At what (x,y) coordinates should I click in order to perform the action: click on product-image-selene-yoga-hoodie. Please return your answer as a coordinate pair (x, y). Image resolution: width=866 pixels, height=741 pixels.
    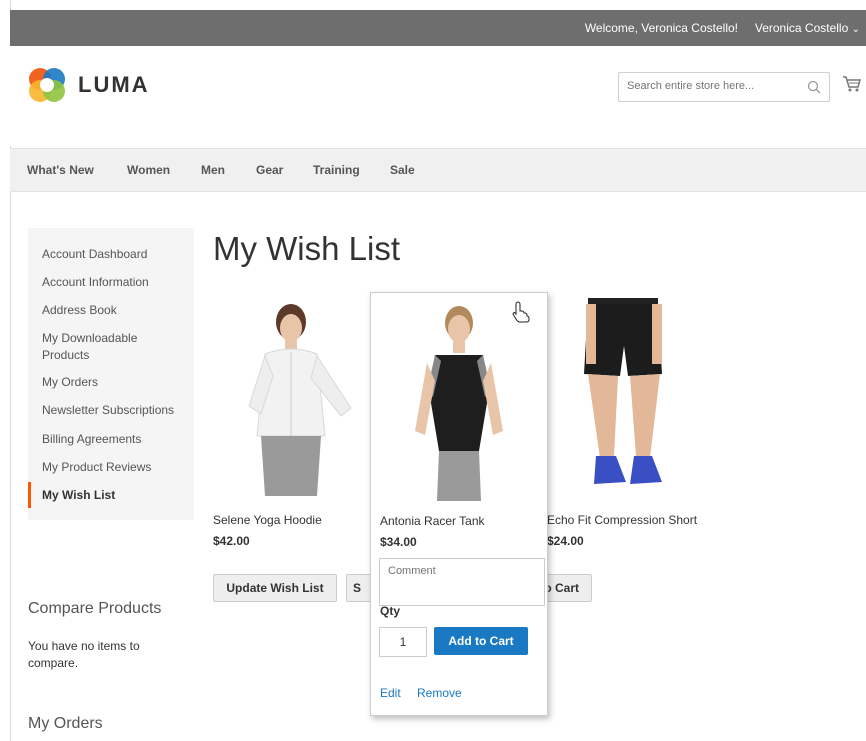
    Looking at the image, I should click on (288, 396).